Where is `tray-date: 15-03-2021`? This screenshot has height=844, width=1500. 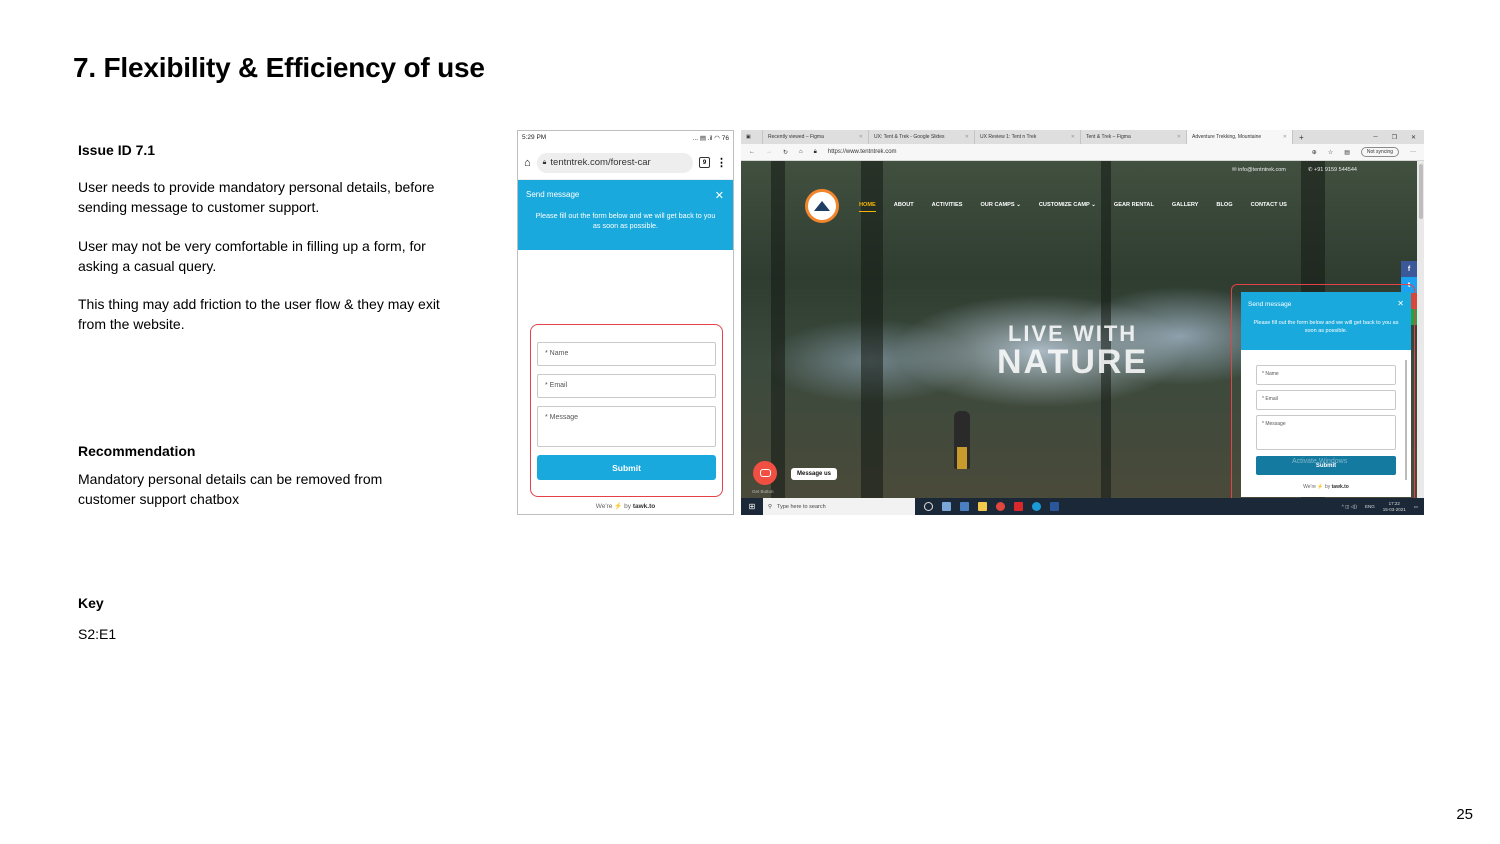
tray-date: 15-03-2021 is located at coordinates (1394, 509).